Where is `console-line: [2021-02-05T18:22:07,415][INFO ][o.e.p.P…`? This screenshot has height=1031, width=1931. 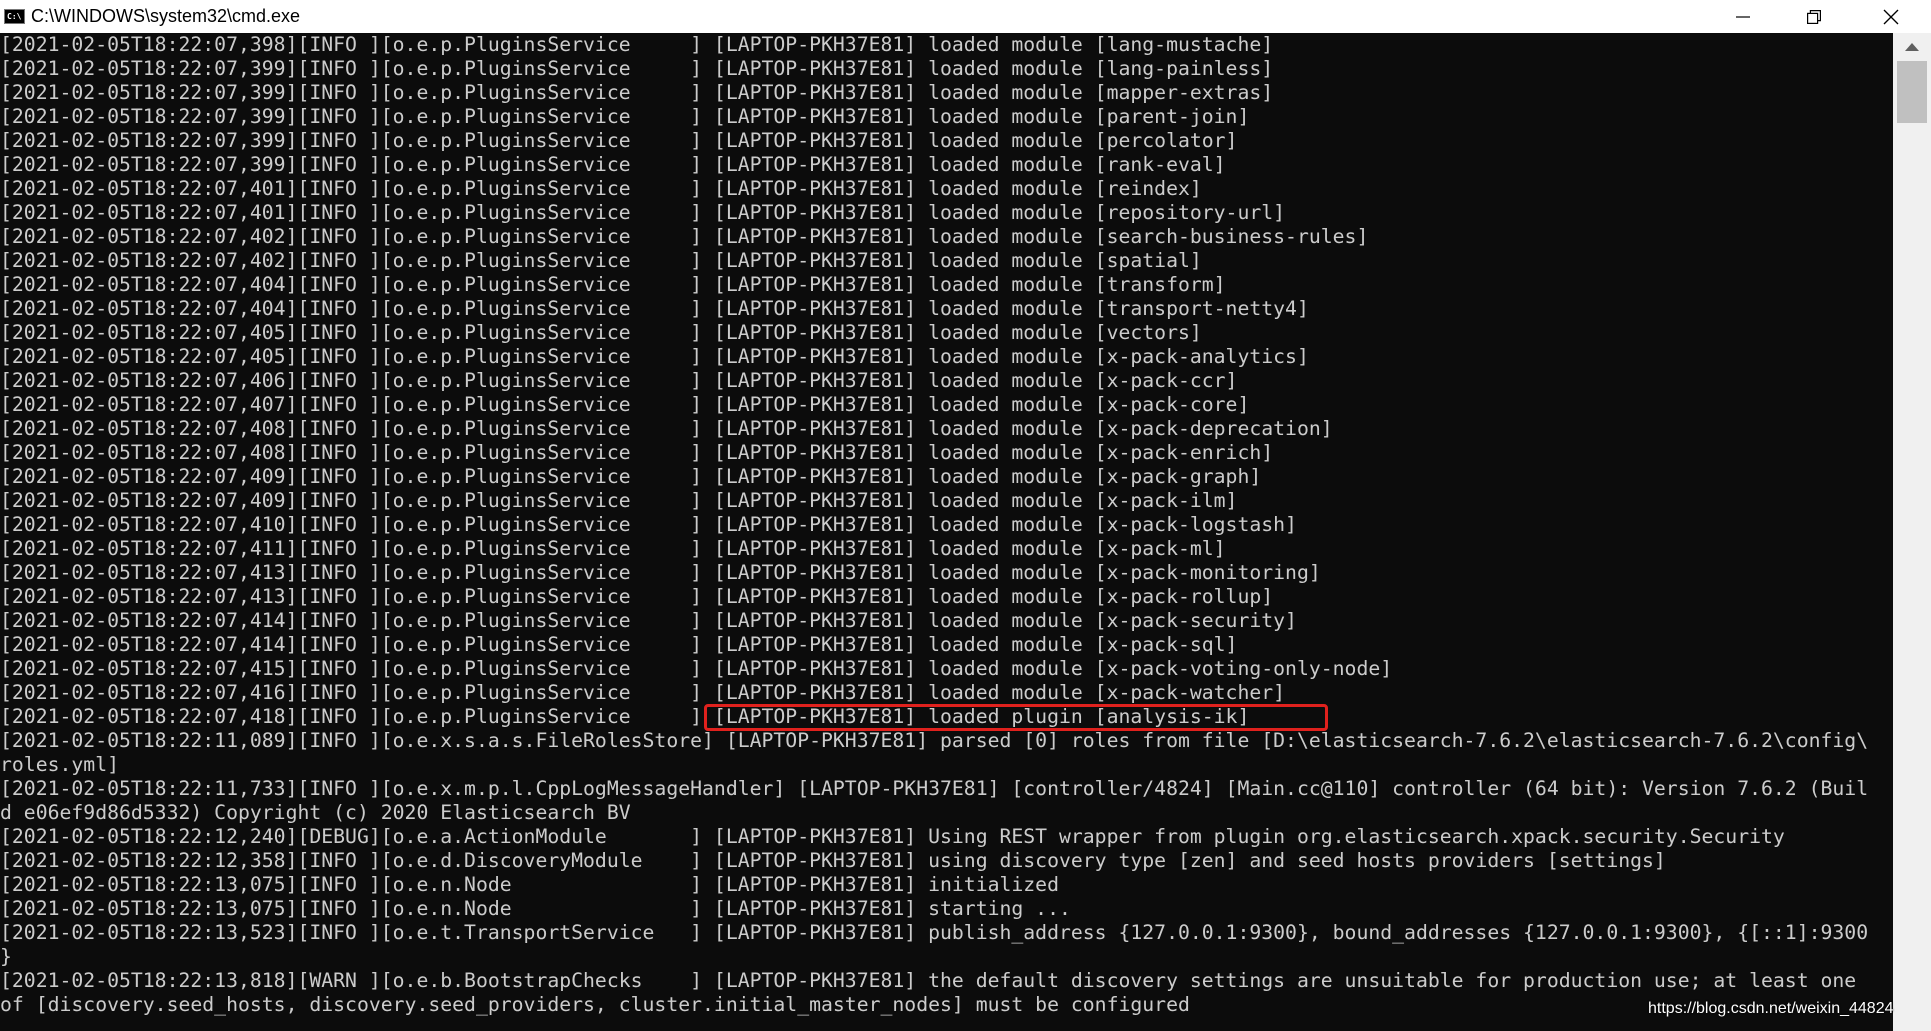 console-line: [2021-02-05T18:22:07,415][INFO ][o.e.p.P… is located at coordinates (696, 668).